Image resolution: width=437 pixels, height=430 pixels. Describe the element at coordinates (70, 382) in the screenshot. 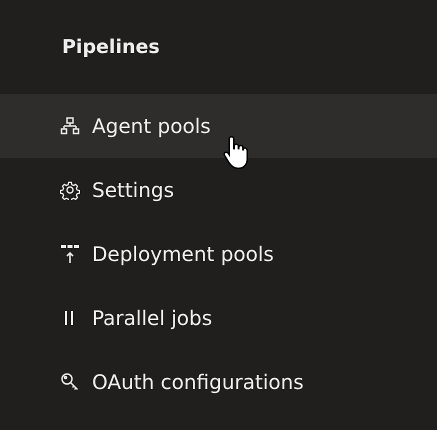

I see `key-icon` at that location.